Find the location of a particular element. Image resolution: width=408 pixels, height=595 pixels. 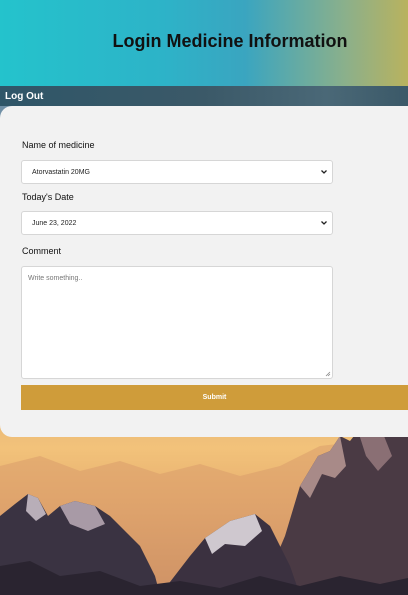

date-select-value: June 23, 2022 is located at coordinates (54, 223).